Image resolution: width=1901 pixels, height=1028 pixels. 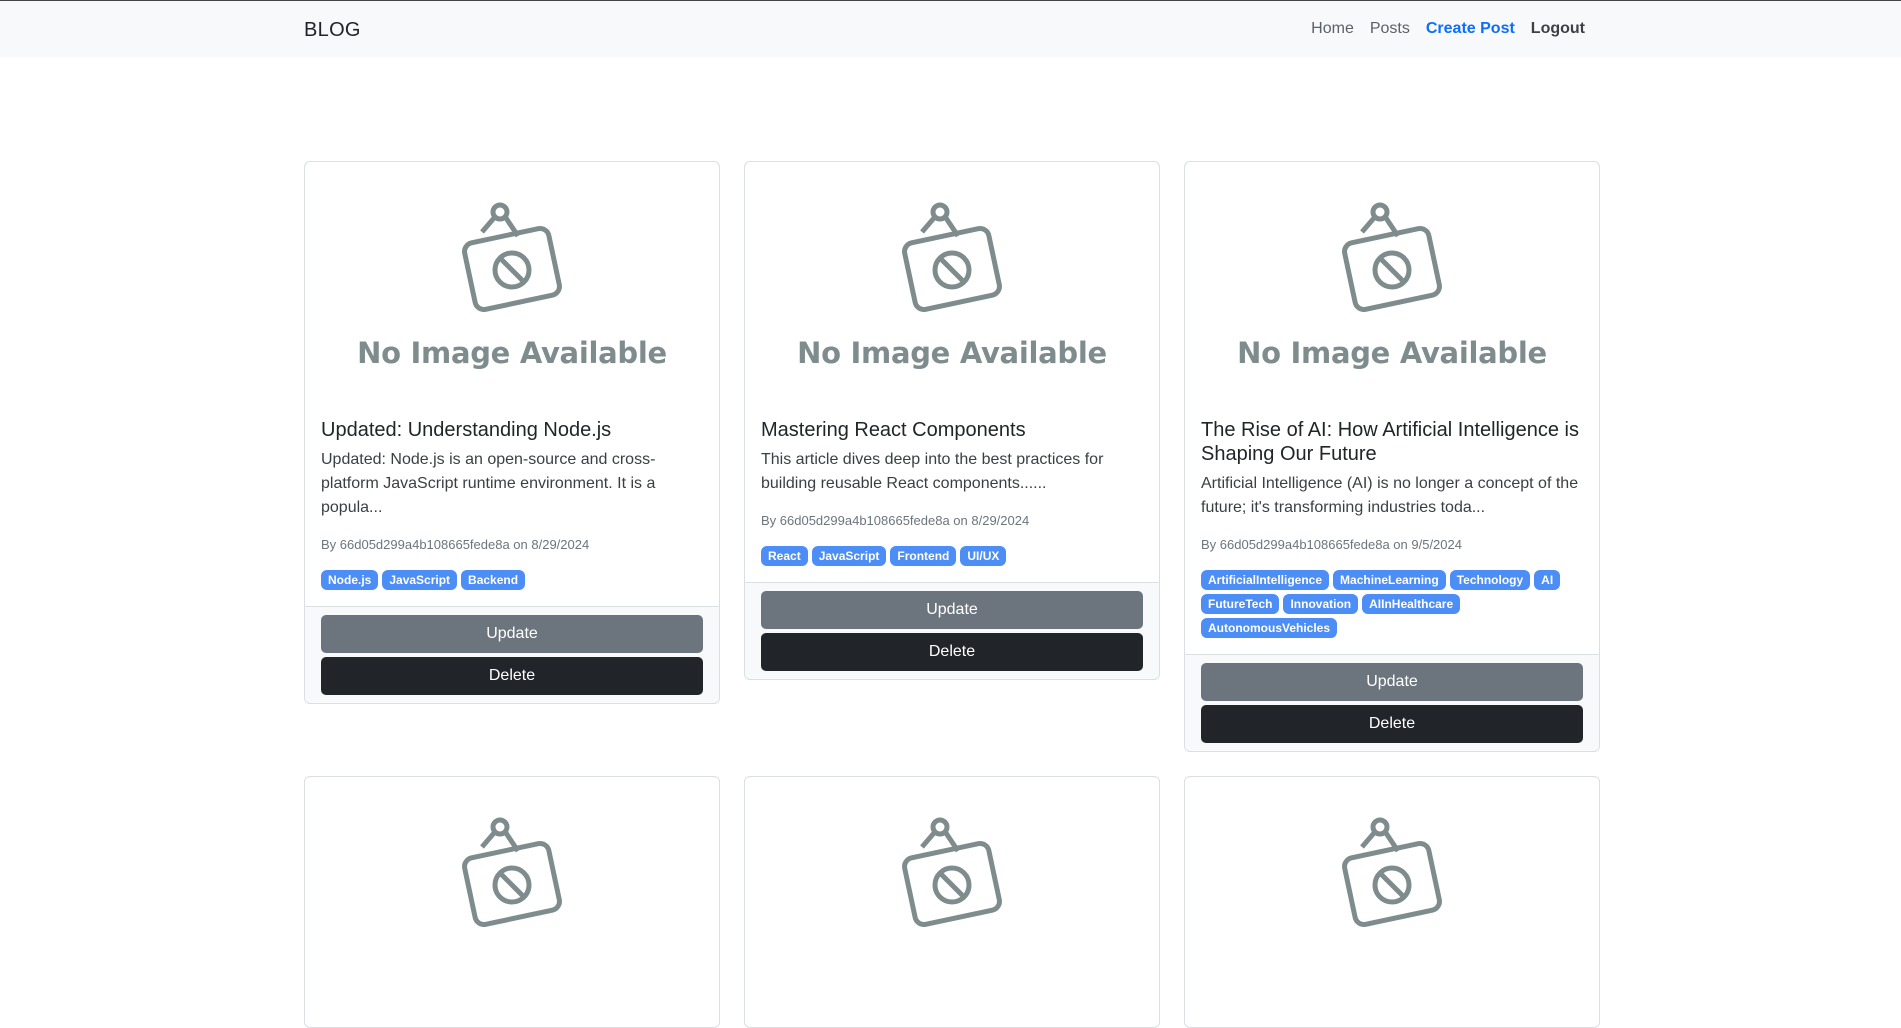 I want to click on tag-badge: Technology, so click(x=1490, y=580).